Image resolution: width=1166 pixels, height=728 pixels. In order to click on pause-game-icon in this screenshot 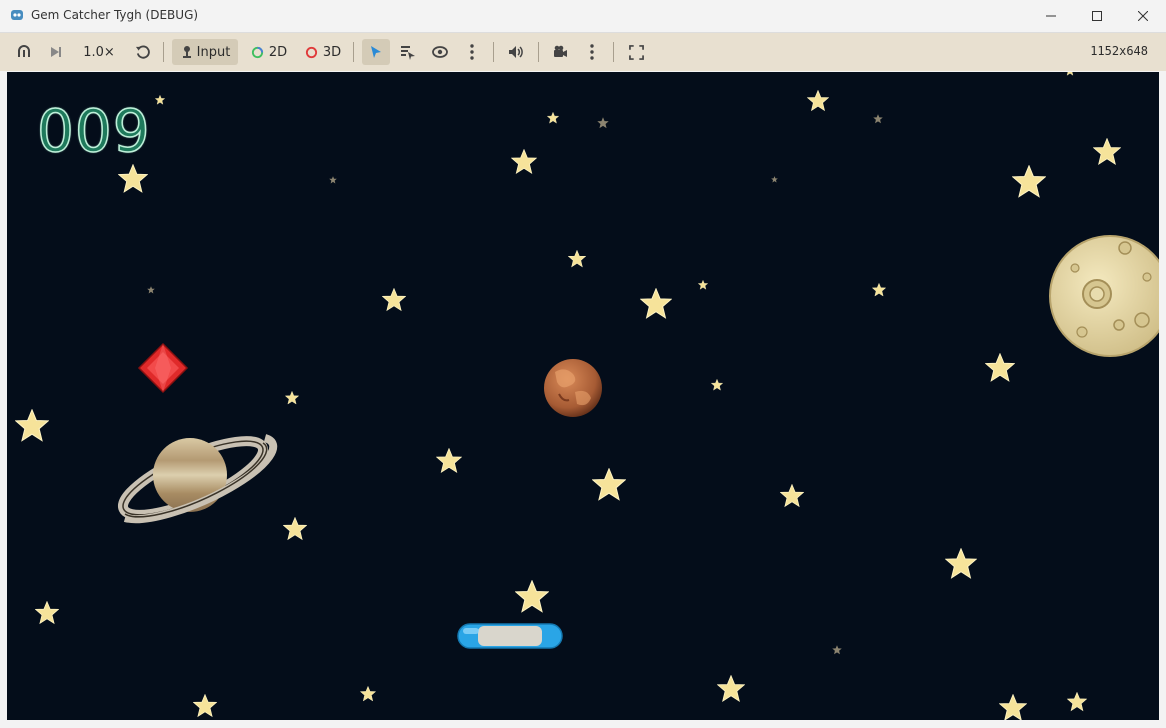, I will do `click(24, 51)`.